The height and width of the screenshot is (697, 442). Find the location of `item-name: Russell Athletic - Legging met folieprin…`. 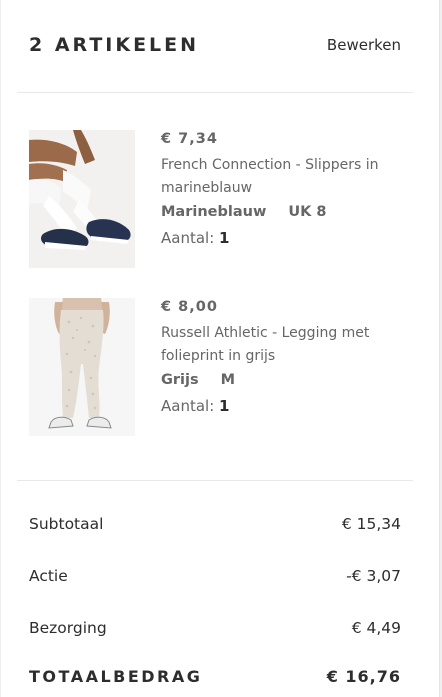

item-name: Russell Athletic - Legging met folieprin… is located at coordinates (281, 345).